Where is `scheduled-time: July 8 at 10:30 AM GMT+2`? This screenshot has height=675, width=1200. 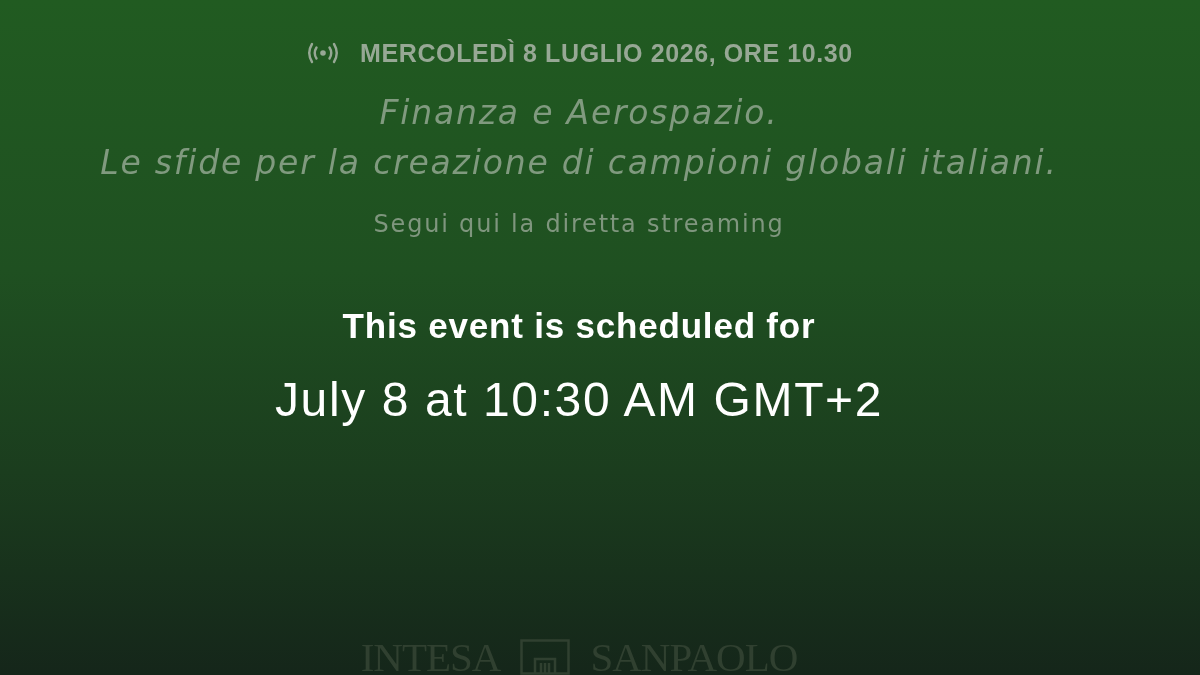
scheduled-time: July 8 at 10:30 AM GMT+2 is located at coordinates (579, 400).